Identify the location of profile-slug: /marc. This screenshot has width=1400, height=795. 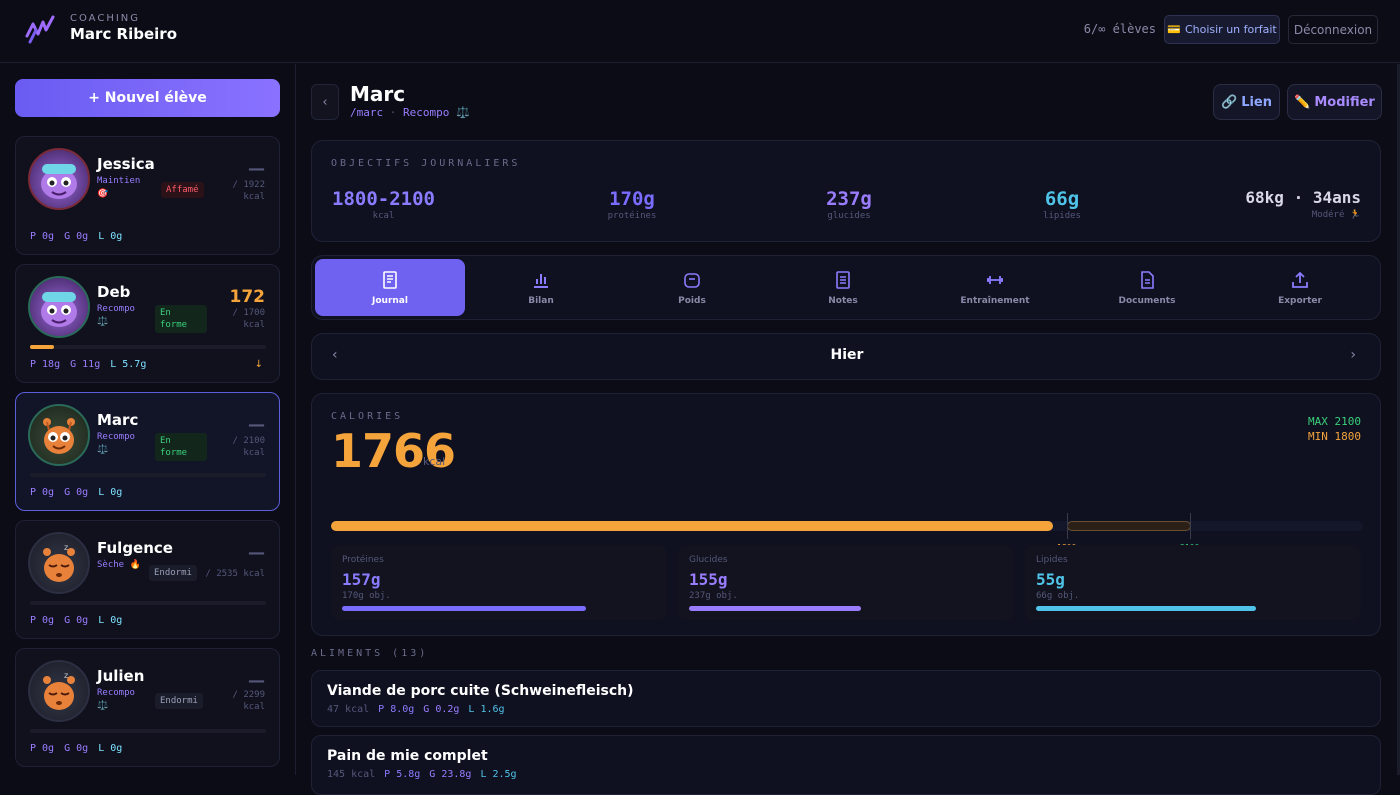
(367, 112).